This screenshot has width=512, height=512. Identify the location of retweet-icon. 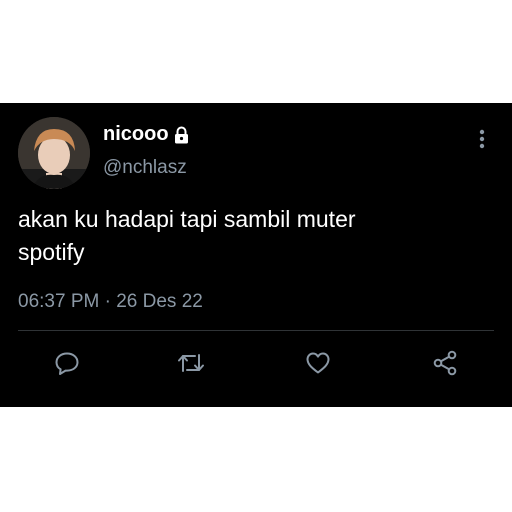
(191, 365).